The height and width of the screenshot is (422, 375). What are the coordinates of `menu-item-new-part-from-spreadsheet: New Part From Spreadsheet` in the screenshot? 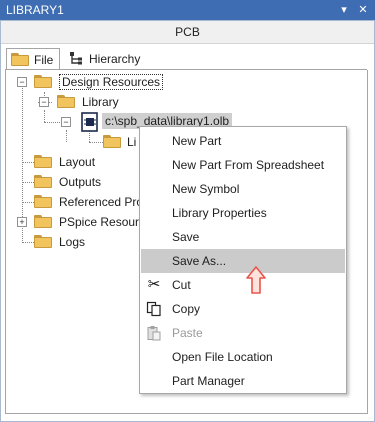 It's located at (243, 165).